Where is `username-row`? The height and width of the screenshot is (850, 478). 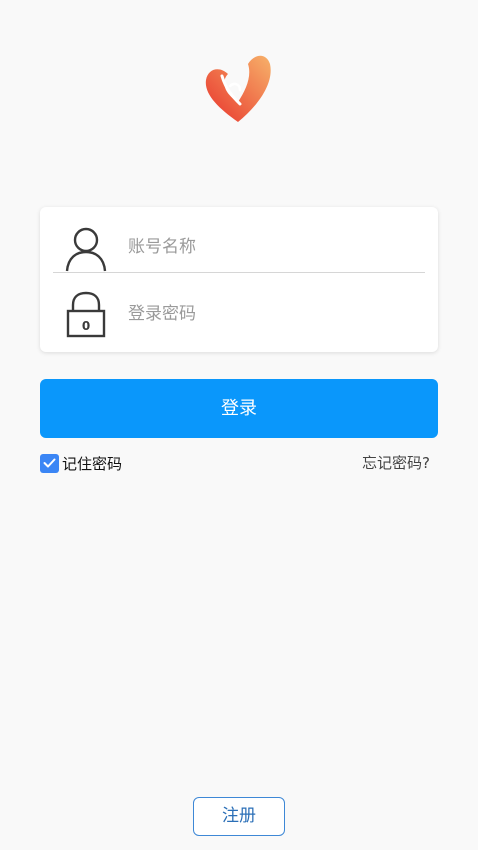 username-row is located at coordinates (239, 246).